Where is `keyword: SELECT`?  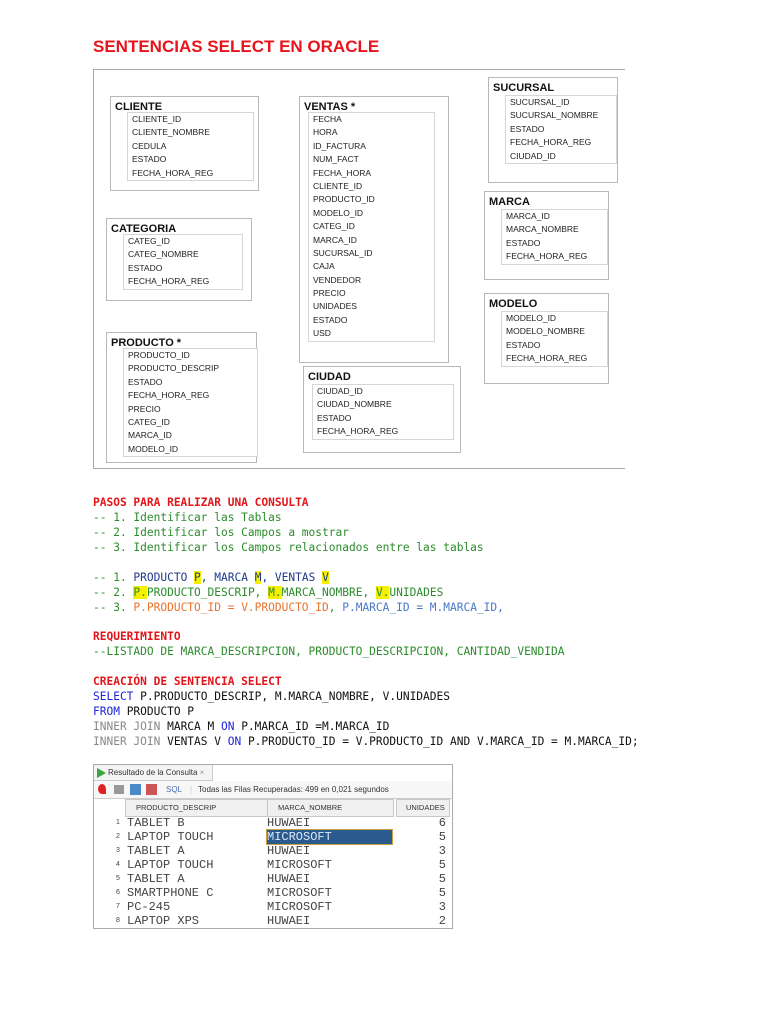
keyword: SELECT is located at coordinates (113, 696).